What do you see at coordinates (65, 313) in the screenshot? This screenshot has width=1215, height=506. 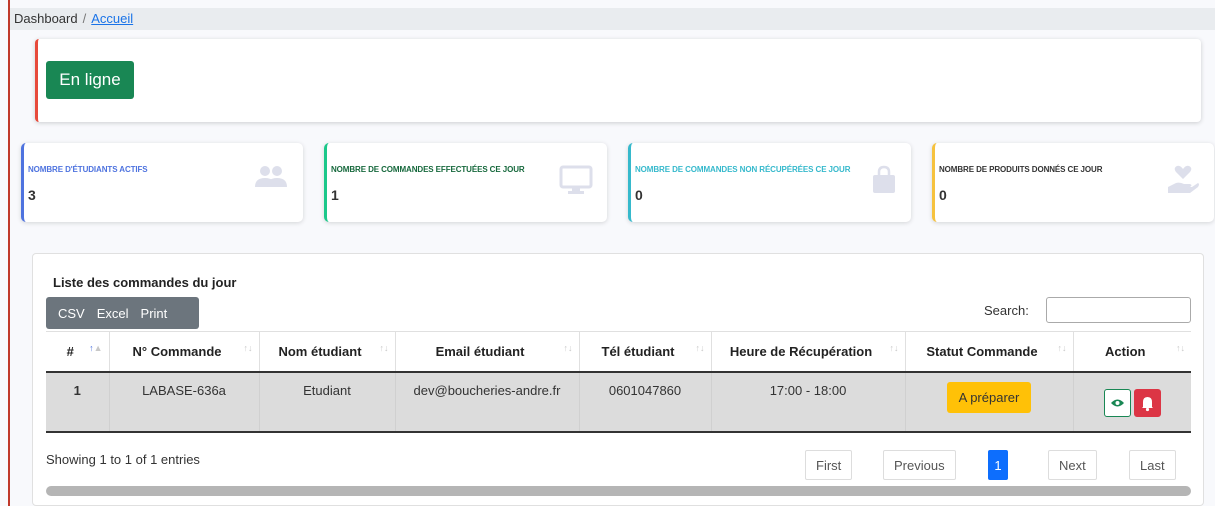 I see `csv-export-button: CSV` at bounding box center [65, 313].